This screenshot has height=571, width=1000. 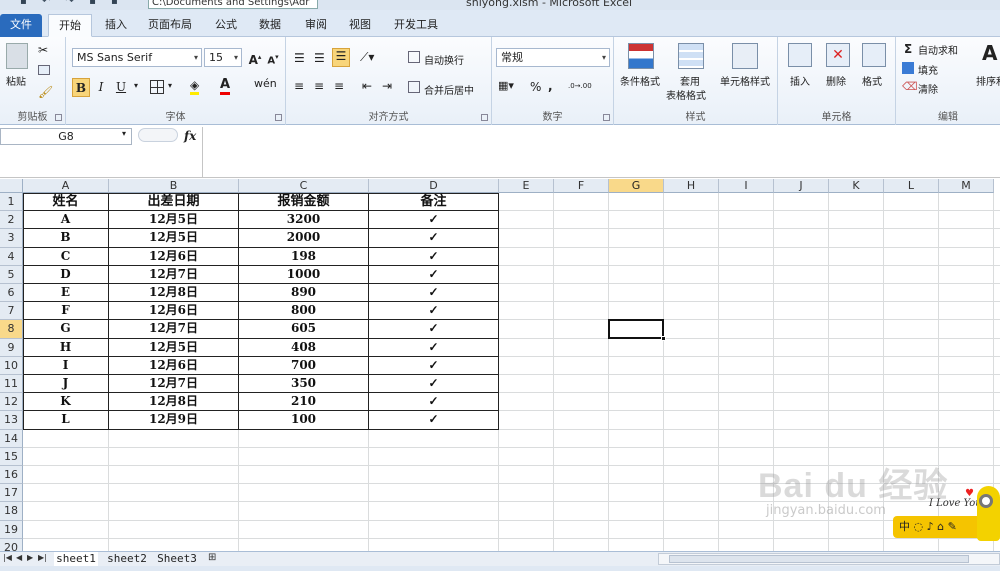 I want to click on table-cell: D, so click(x=66, y=274).